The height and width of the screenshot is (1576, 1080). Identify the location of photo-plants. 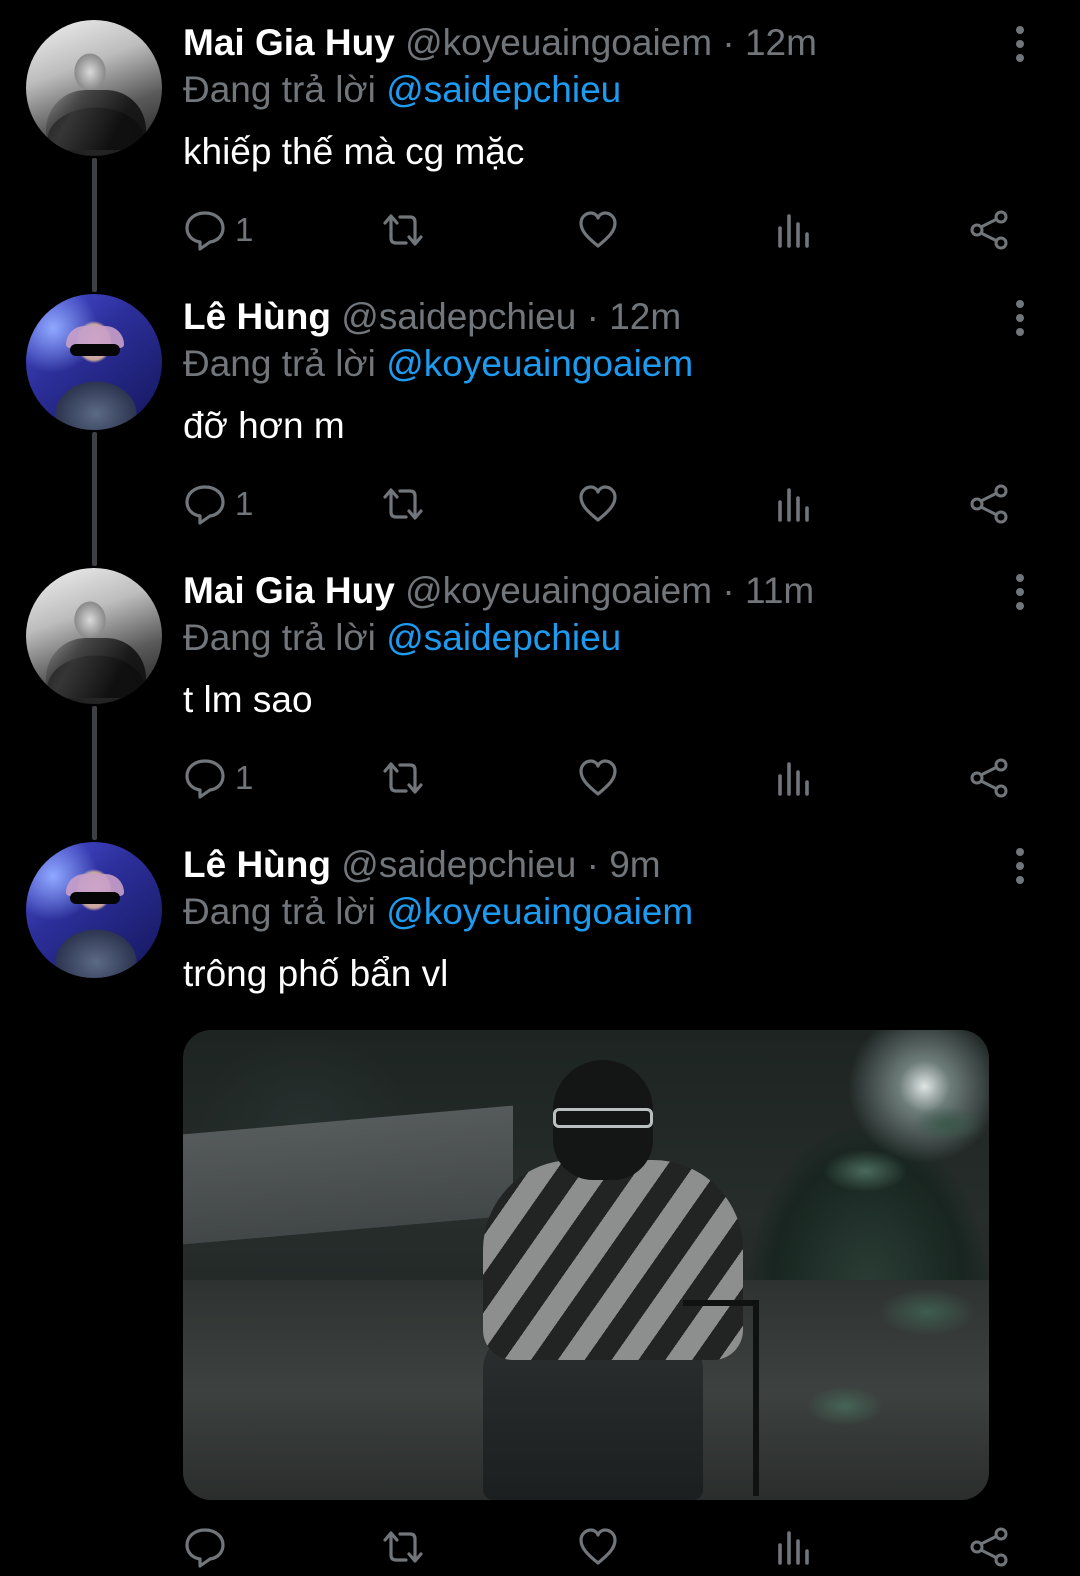
(886, 1265).